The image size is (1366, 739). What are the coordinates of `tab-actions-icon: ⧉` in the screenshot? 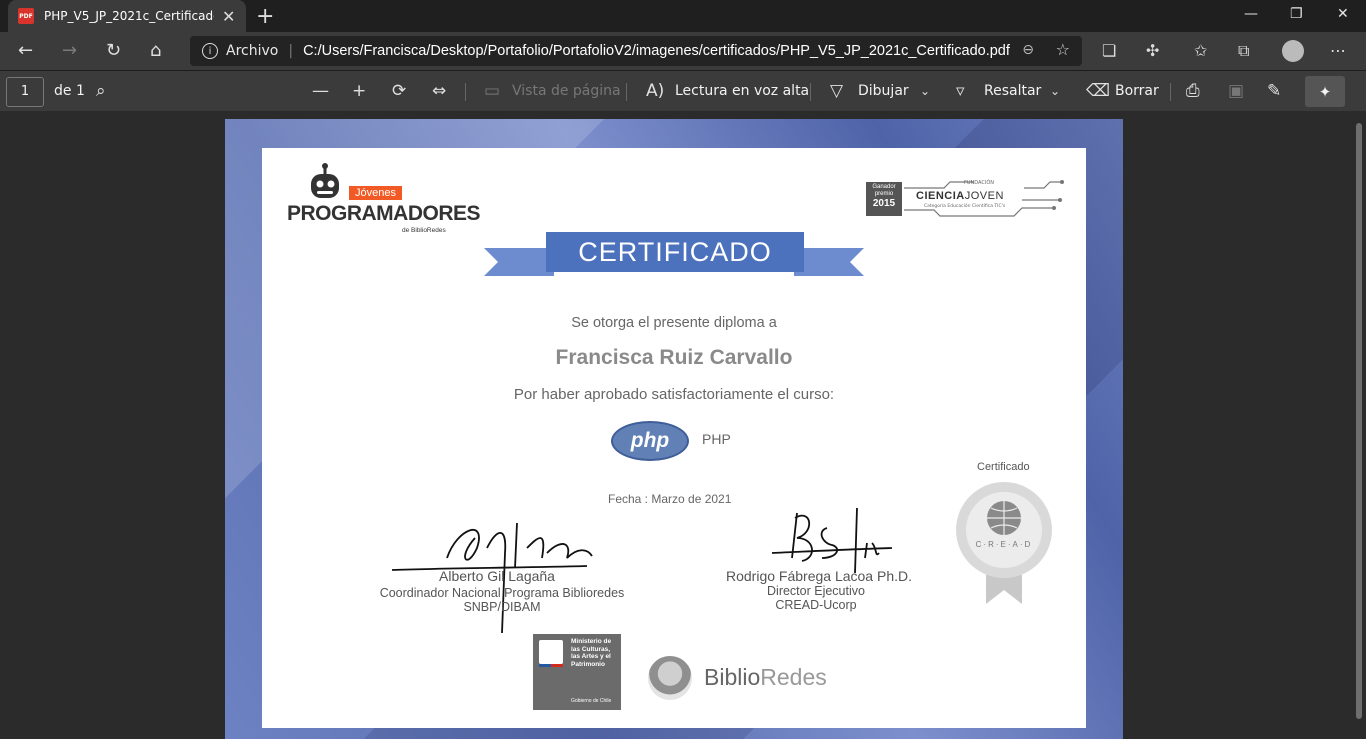 It's located at (1243, 51).